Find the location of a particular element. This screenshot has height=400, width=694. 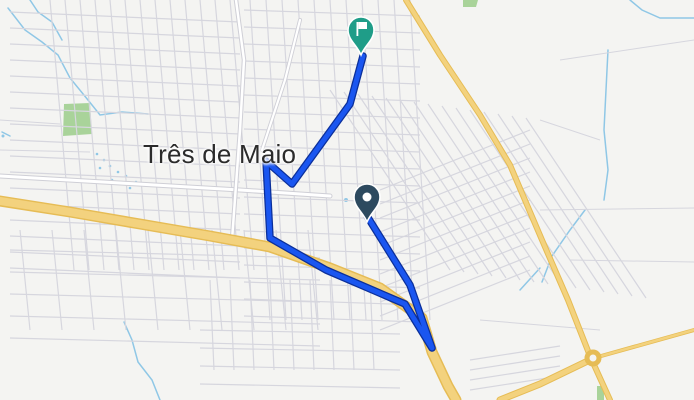

pin-dot is located at coordinates (367, 197).